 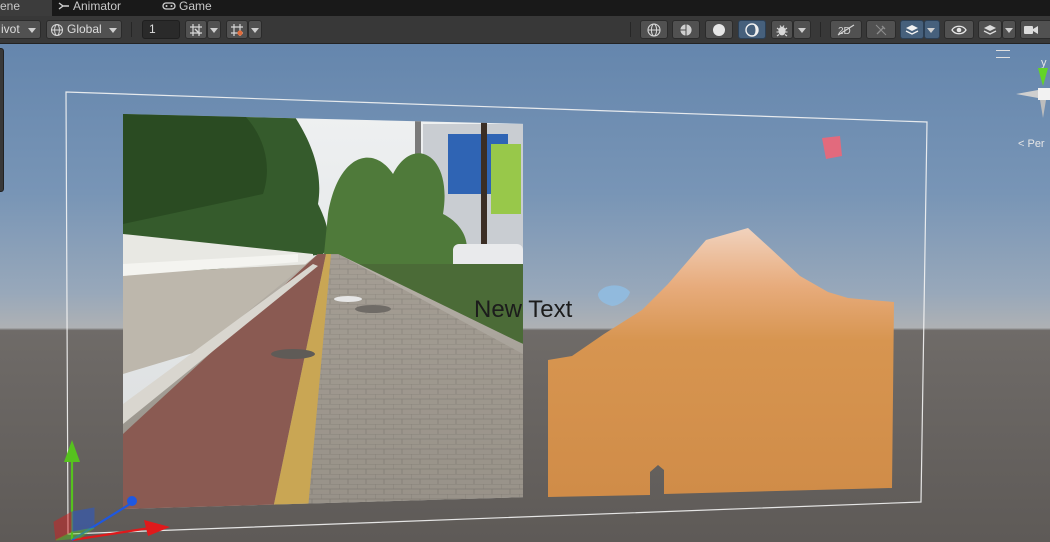 I want to click on bug-icon, so click(x=782, y=30).